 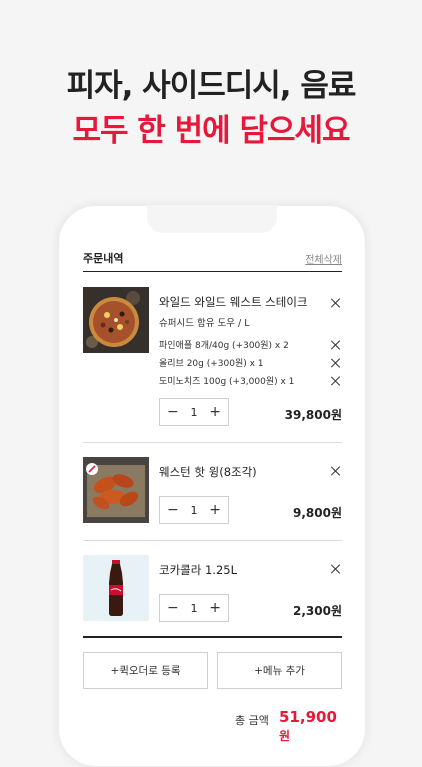 I want to click on cola-image, so click(x=116, y=588).